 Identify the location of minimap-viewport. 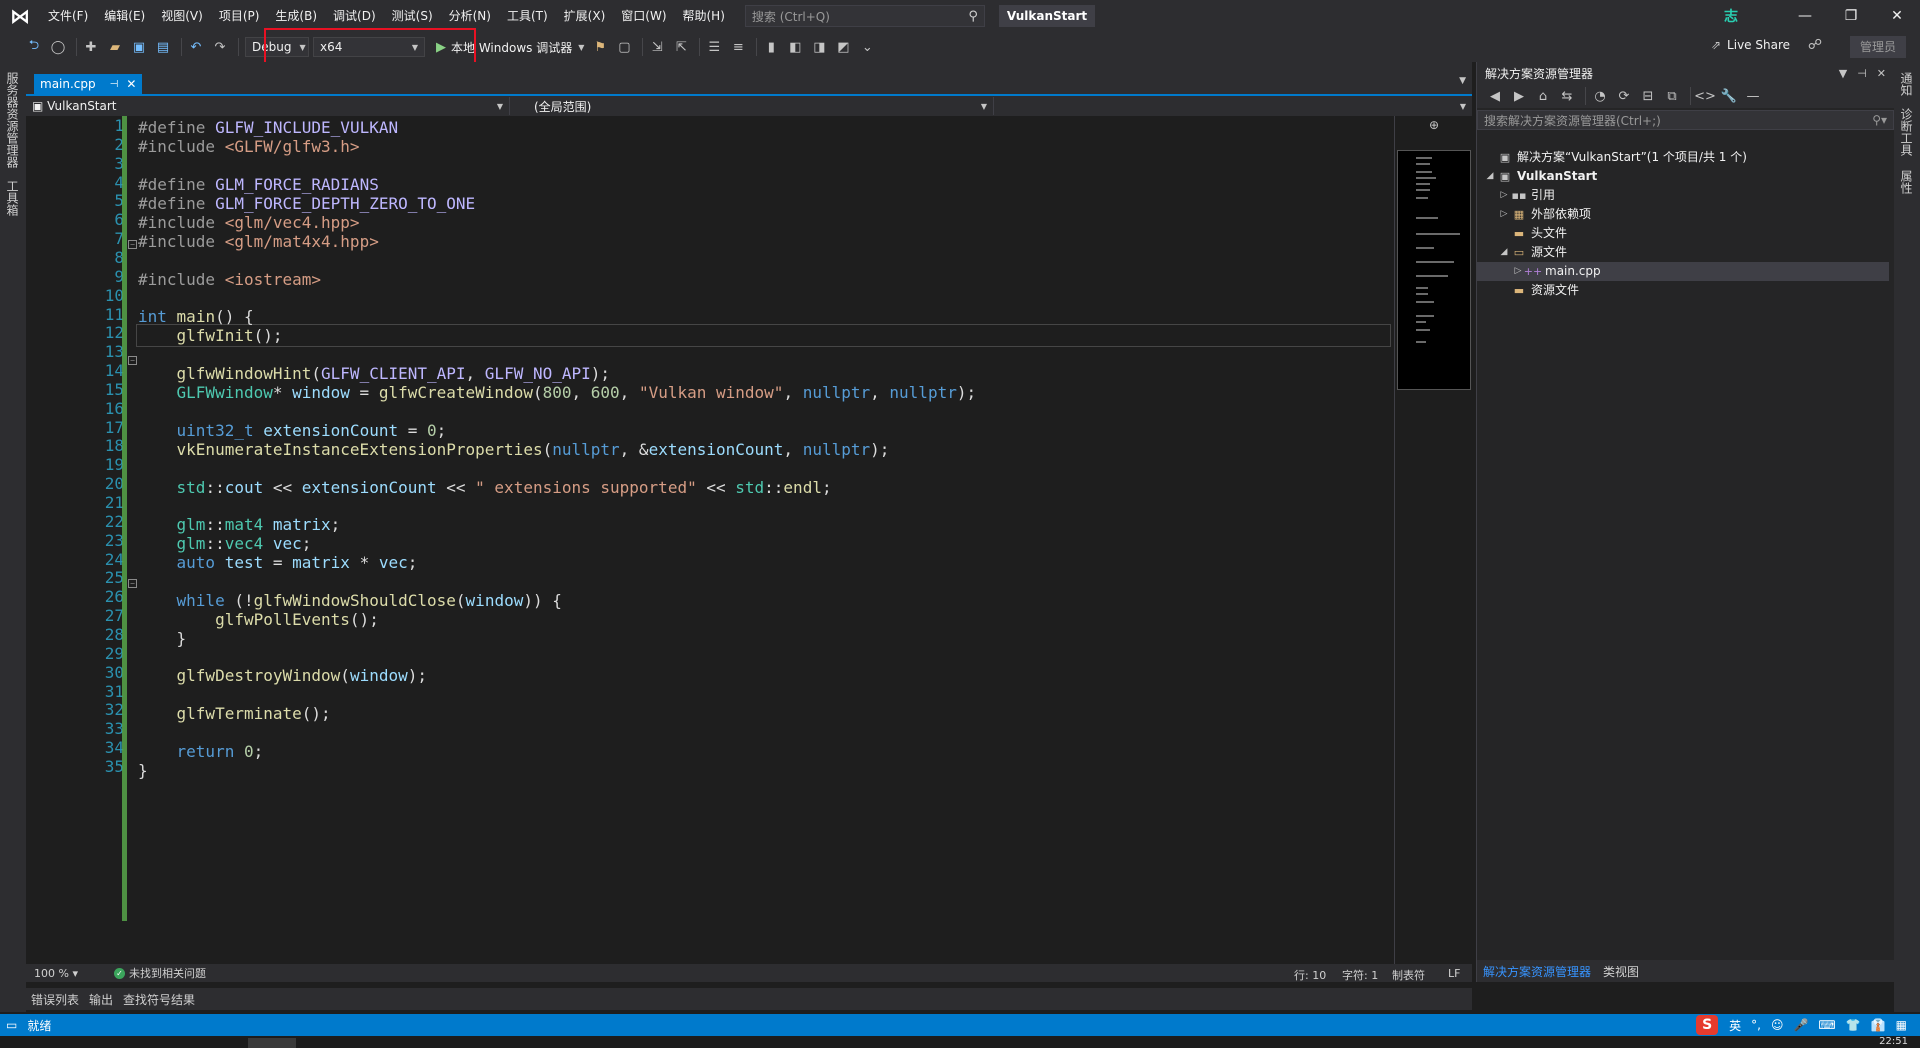
(1434, 270).